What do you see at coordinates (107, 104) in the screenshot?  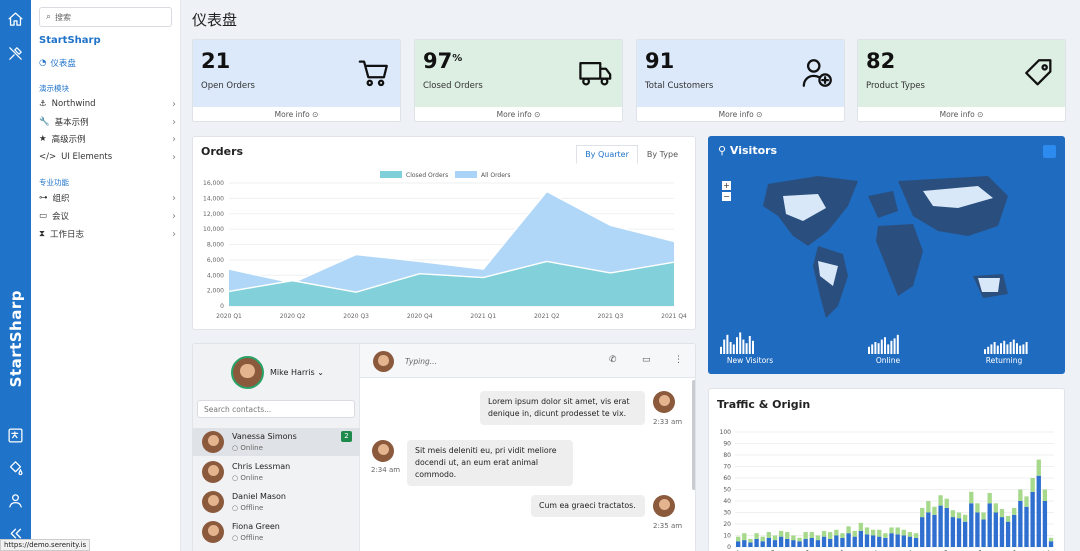 I see `sidebar-item-northwind: ⚓ Northwind ›` at bounding box center [107, 104].